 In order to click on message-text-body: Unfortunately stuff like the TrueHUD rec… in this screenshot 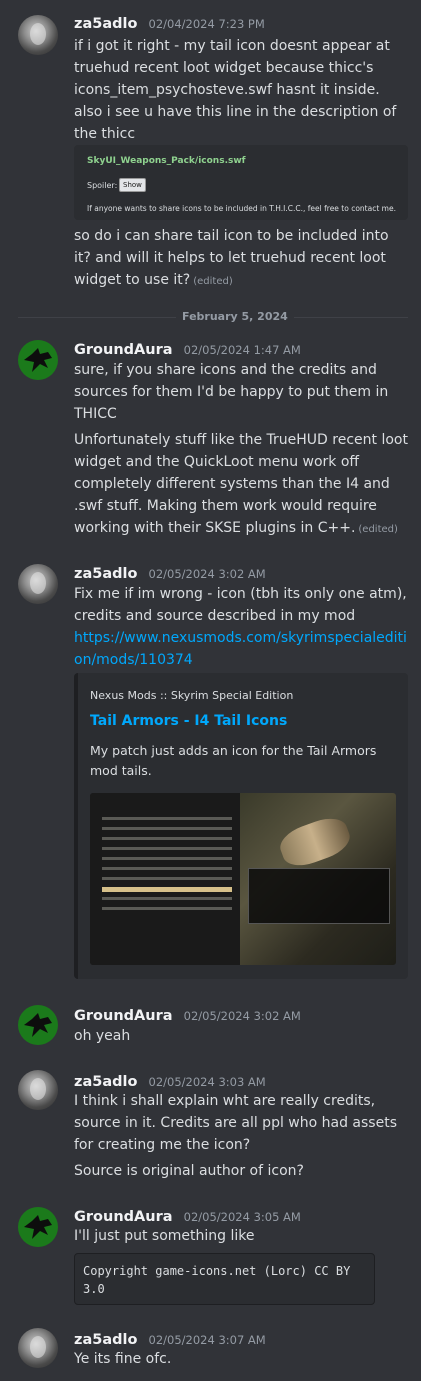, I will do `click(241, 484)`.